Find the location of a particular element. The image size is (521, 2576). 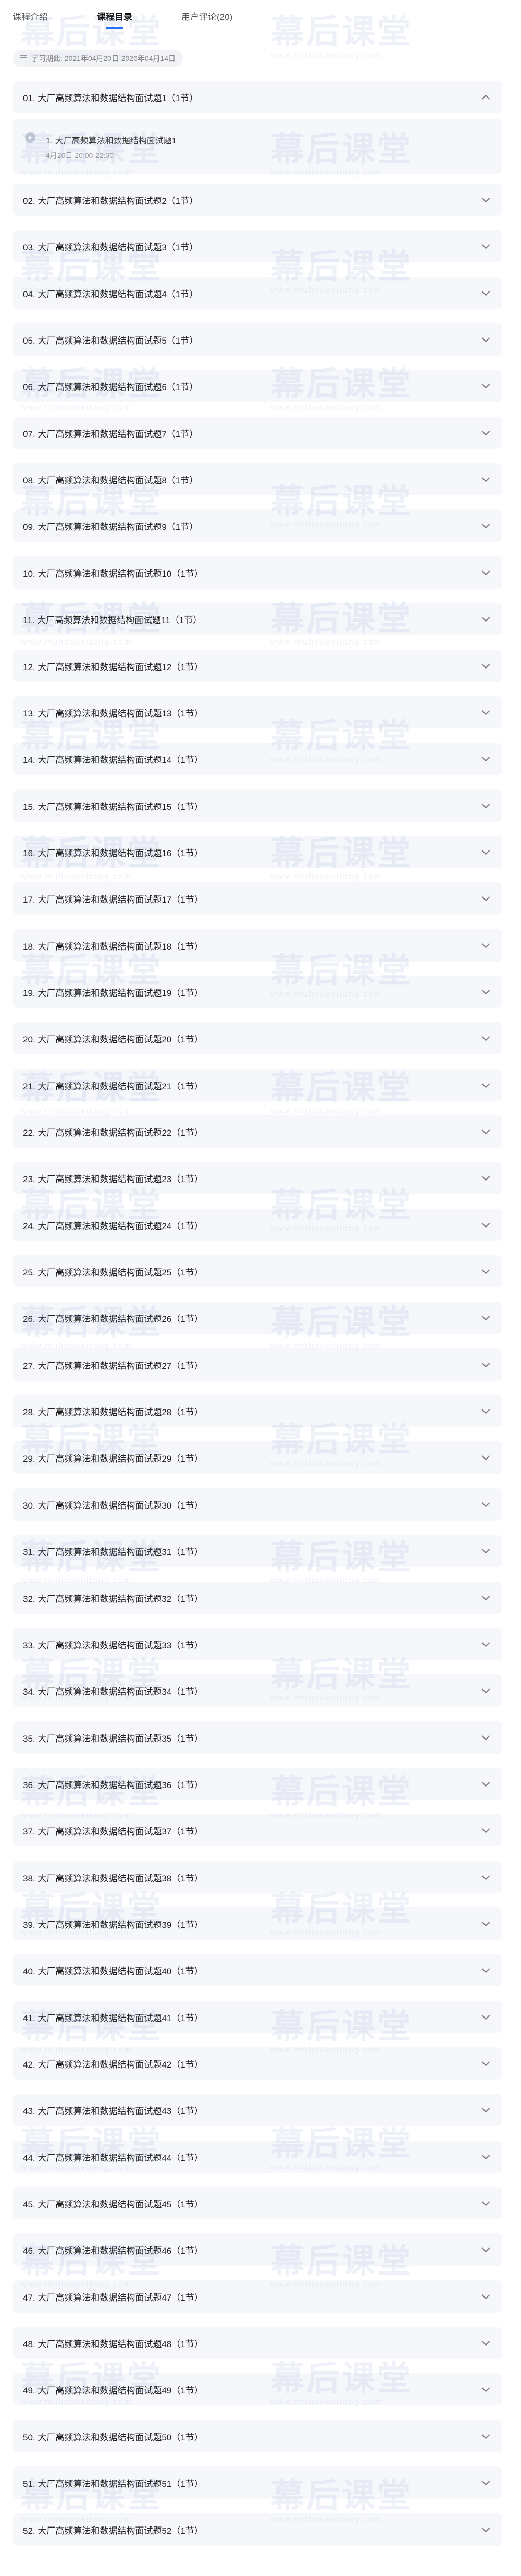

chapter-row: 42. 大厂高频算法和数据结构面试题42（1节） is located at coordinates (257, 2063).